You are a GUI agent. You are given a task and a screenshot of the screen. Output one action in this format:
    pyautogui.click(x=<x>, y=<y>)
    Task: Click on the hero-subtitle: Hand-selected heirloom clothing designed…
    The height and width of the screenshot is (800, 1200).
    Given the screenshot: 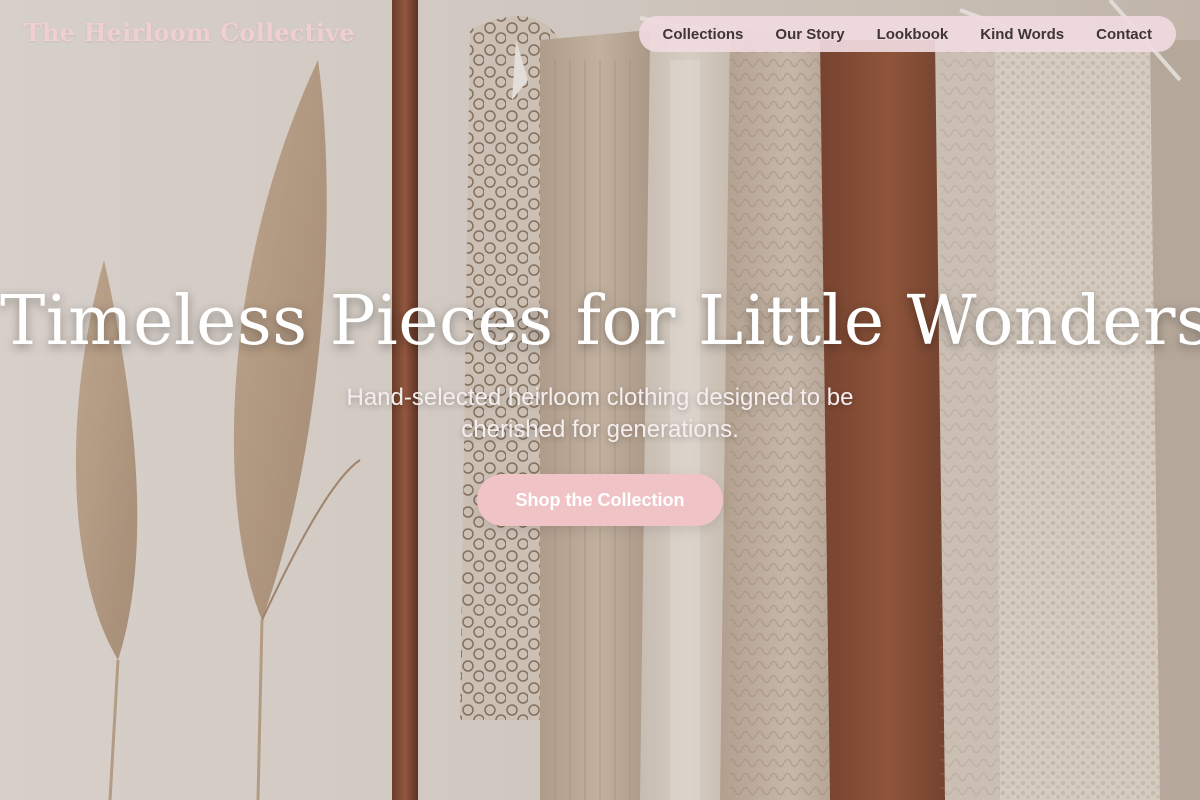 What is the action you would take?
    pyautogui.click(x=600, y=413)
    